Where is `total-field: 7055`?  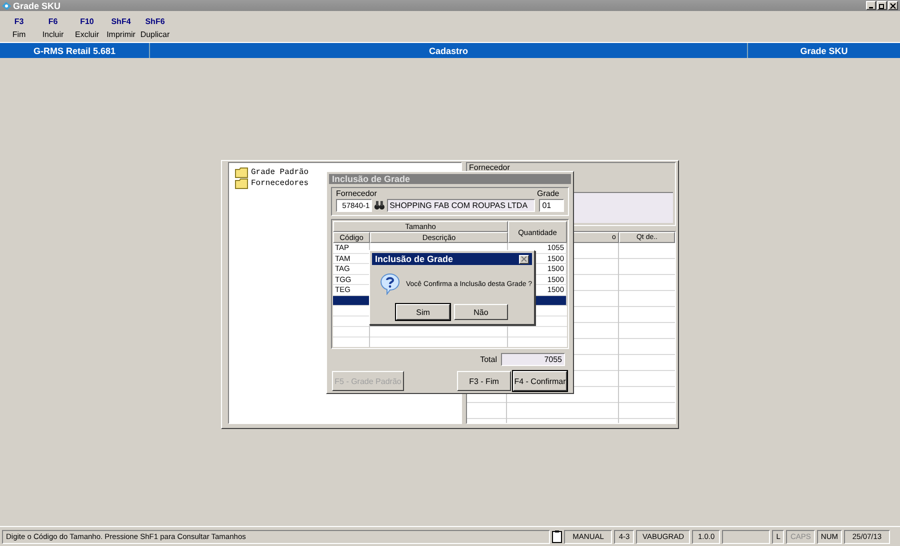
total-field: 7055 is located at coordinates (533, 359).